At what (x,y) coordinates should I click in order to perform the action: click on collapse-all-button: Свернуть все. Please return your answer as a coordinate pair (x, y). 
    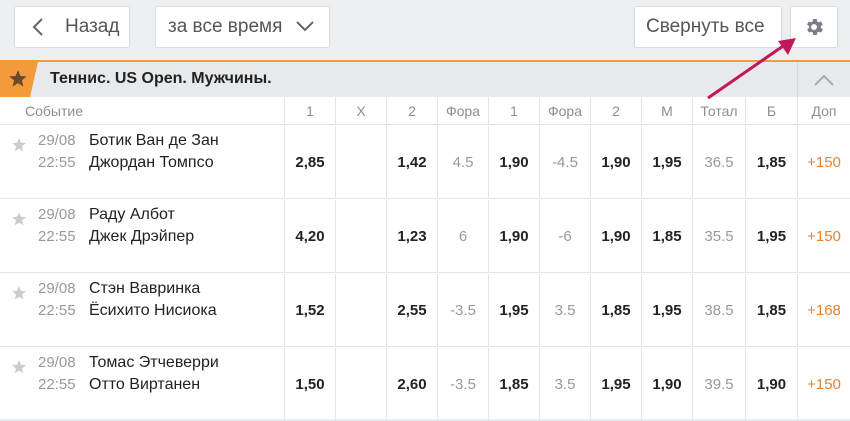
    Looking at the image, I should click on (708, 27).